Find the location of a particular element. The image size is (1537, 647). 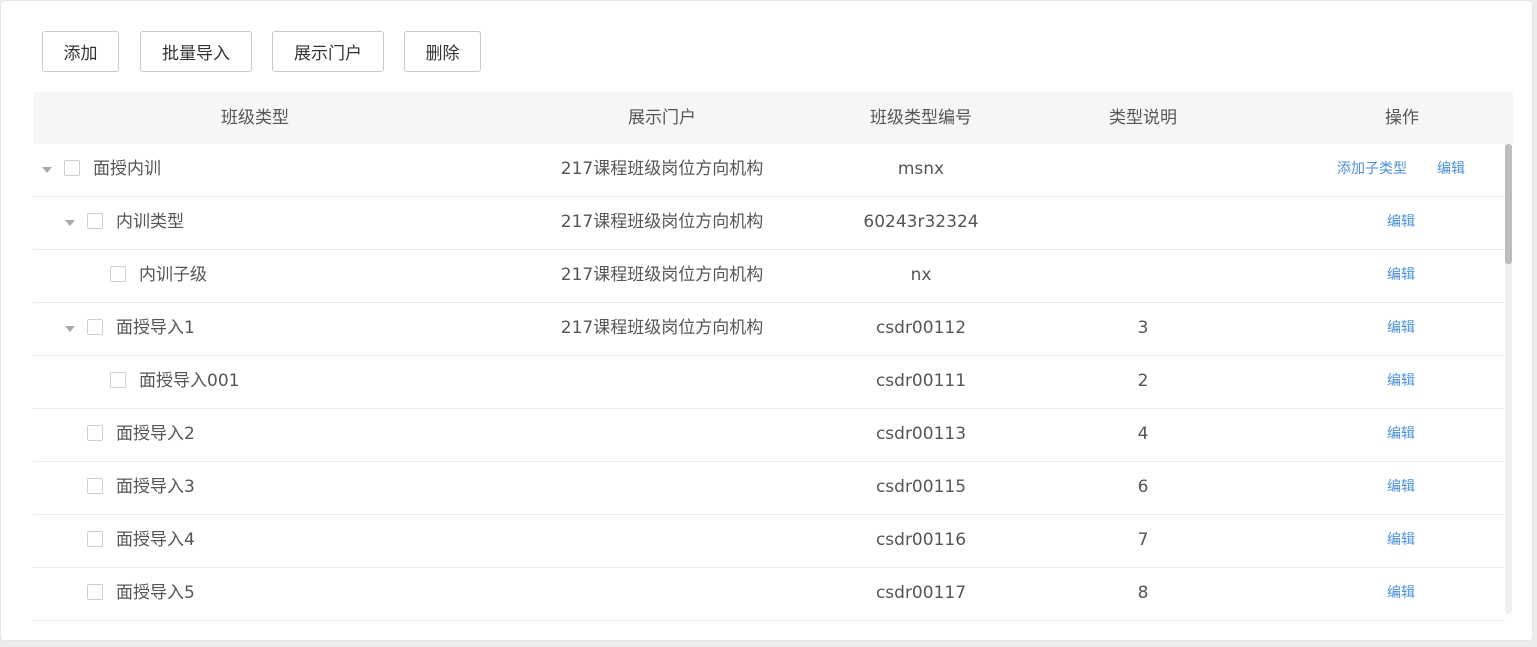

class-type-cell: 面授导入1 is located at coordinates (255, 329).